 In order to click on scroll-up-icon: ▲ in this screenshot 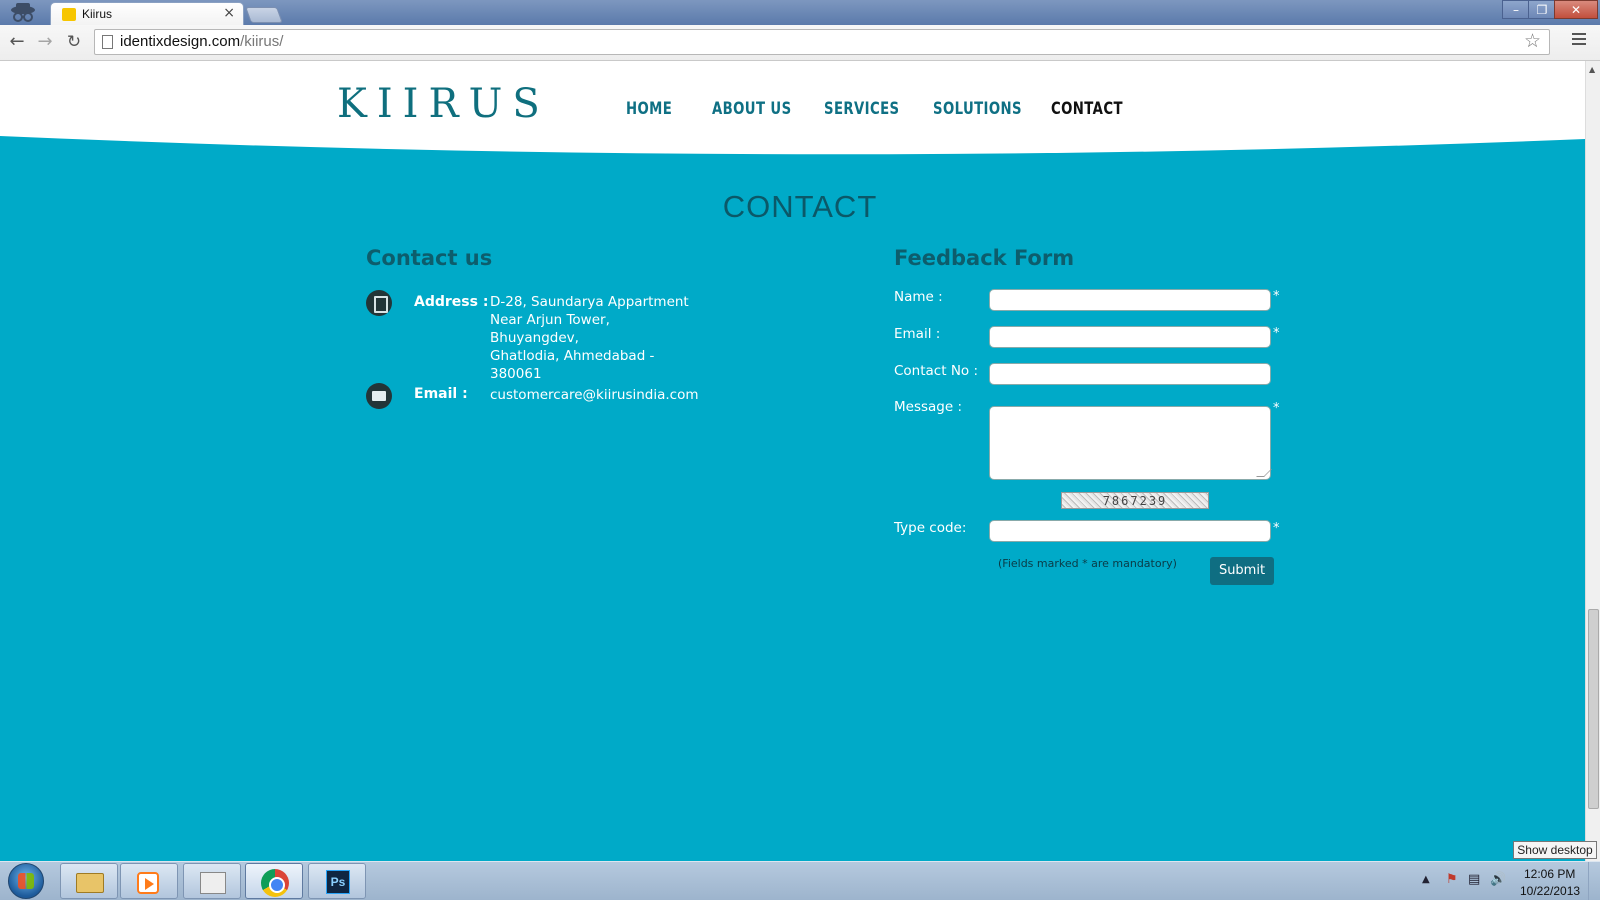, I will do `click(1592, 69)`.